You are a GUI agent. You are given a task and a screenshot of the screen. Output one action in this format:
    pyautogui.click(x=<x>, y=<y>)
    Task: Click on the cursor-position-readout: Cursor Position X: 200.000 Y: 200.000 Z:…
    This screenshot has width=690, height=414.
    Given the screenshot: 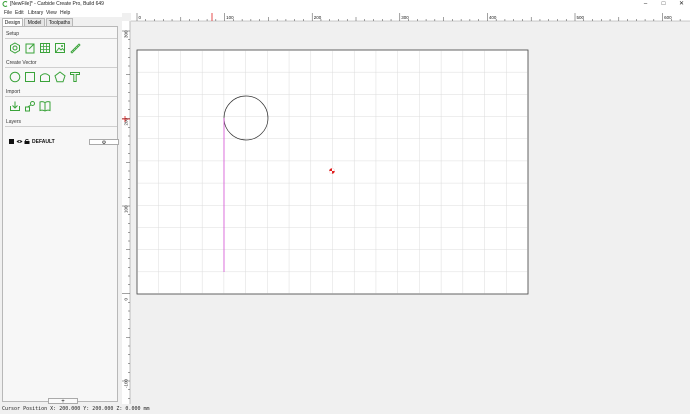 What is the action you would take?
    pyautogui.click(x=76, y=409)
    